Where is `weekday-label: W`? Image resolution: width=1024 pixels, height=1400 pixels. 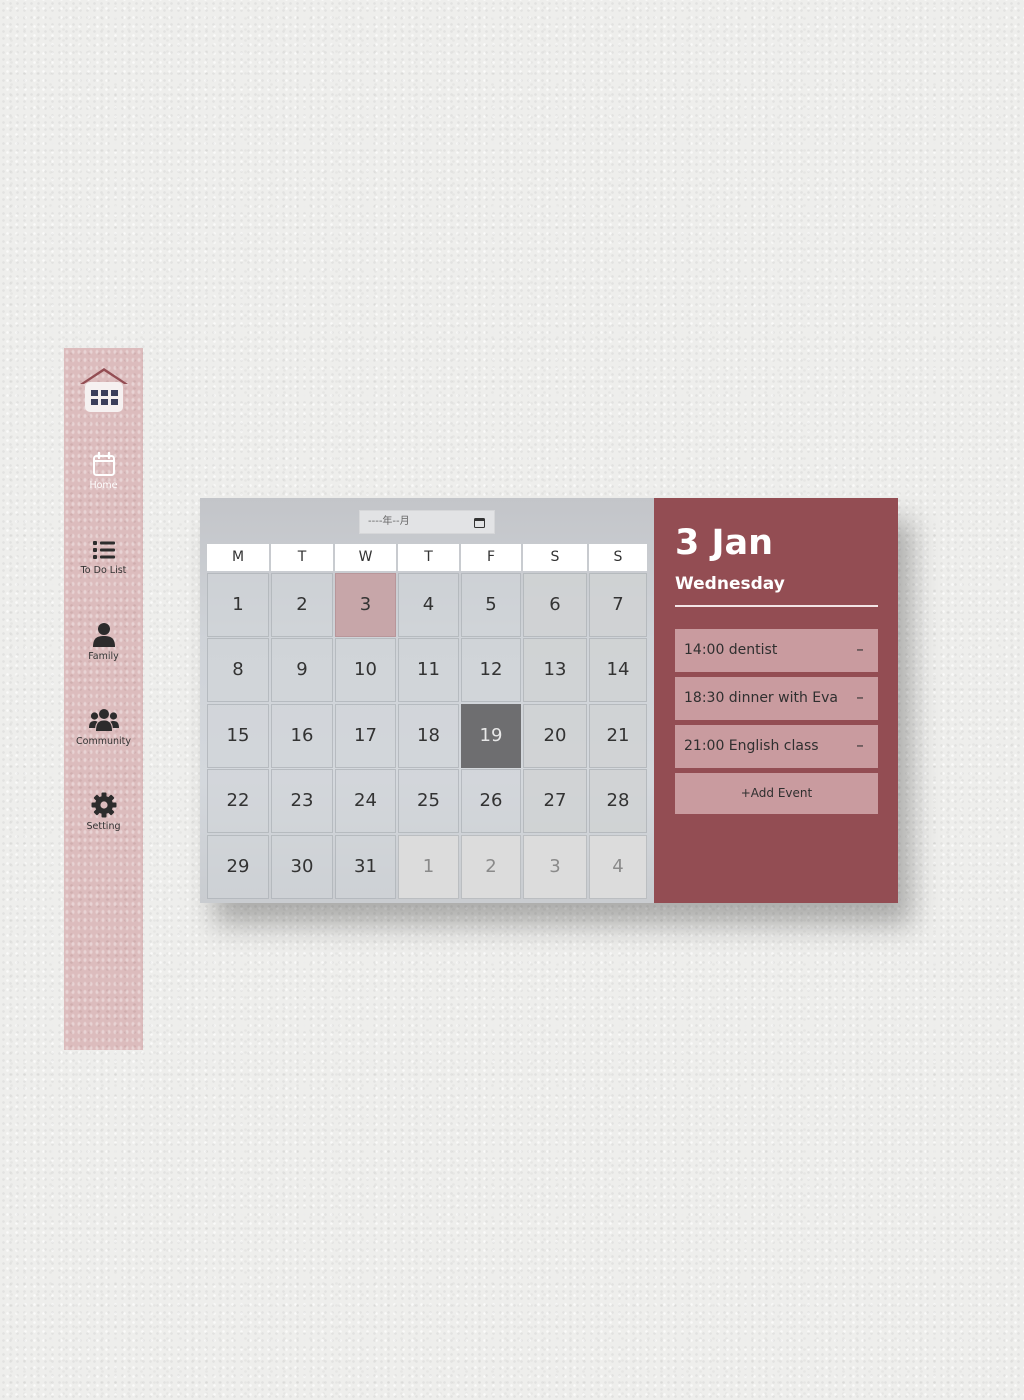
weekday-label: W is located at coordinates (365, 557).